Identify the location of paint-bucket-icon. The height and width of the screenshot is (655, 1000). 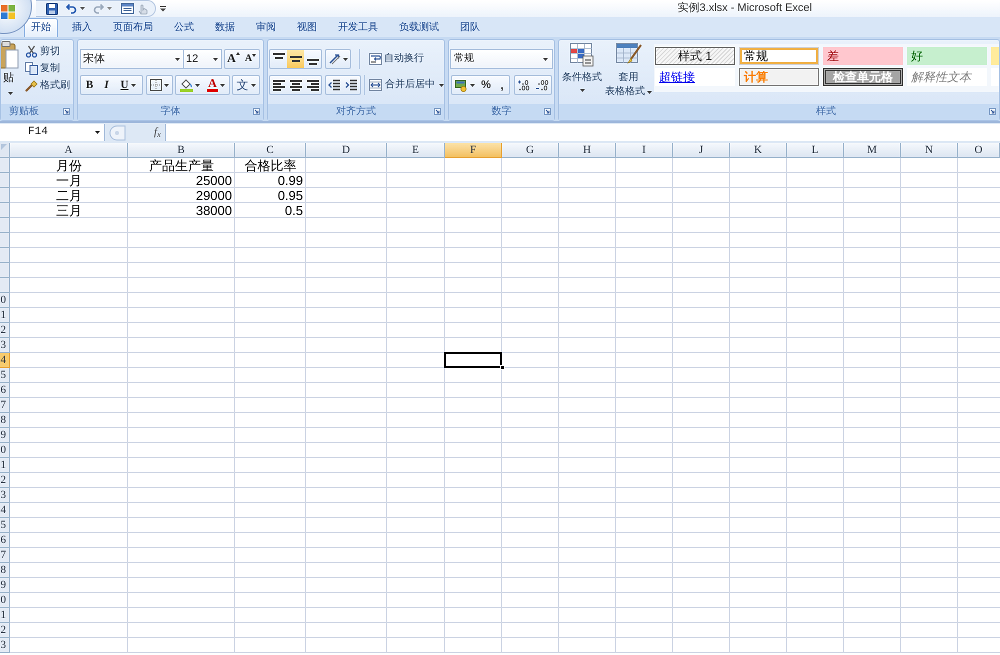
(186, 85).